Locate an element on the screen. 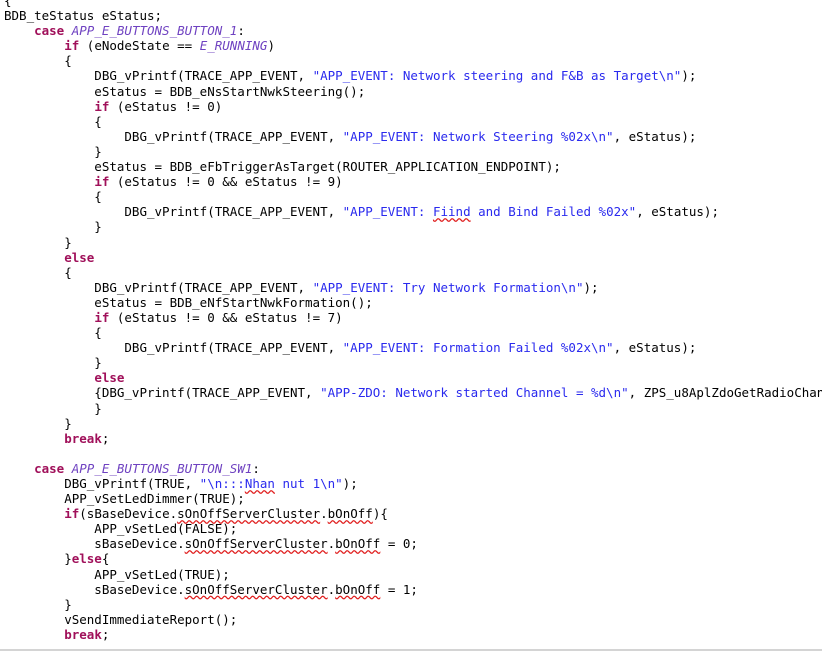  code-line: BDB_teStatus eStatus; is located at coordinates (413, 15).